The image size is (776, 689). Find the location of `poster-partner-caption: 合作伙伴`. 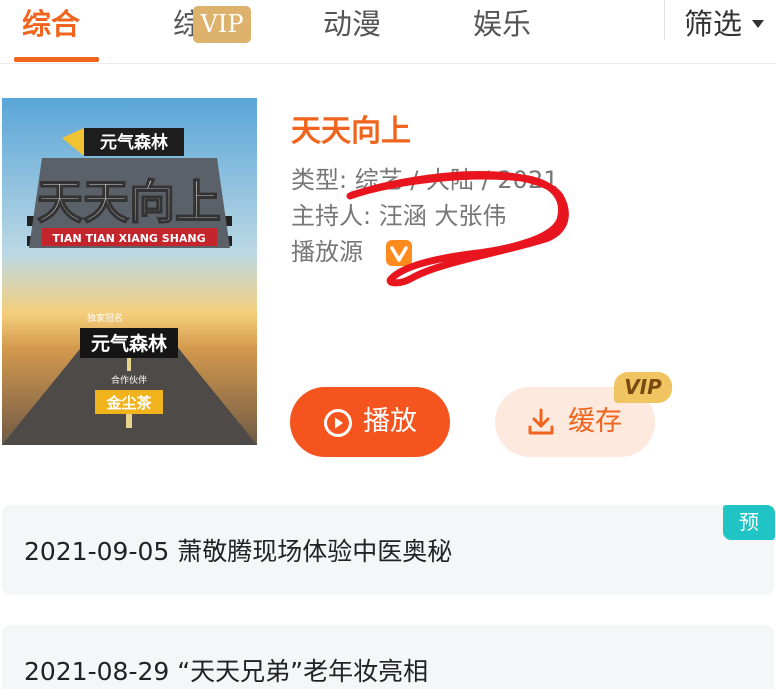

poster-partner-caption: 合作伙伴 is located at coordinates (129, 380).